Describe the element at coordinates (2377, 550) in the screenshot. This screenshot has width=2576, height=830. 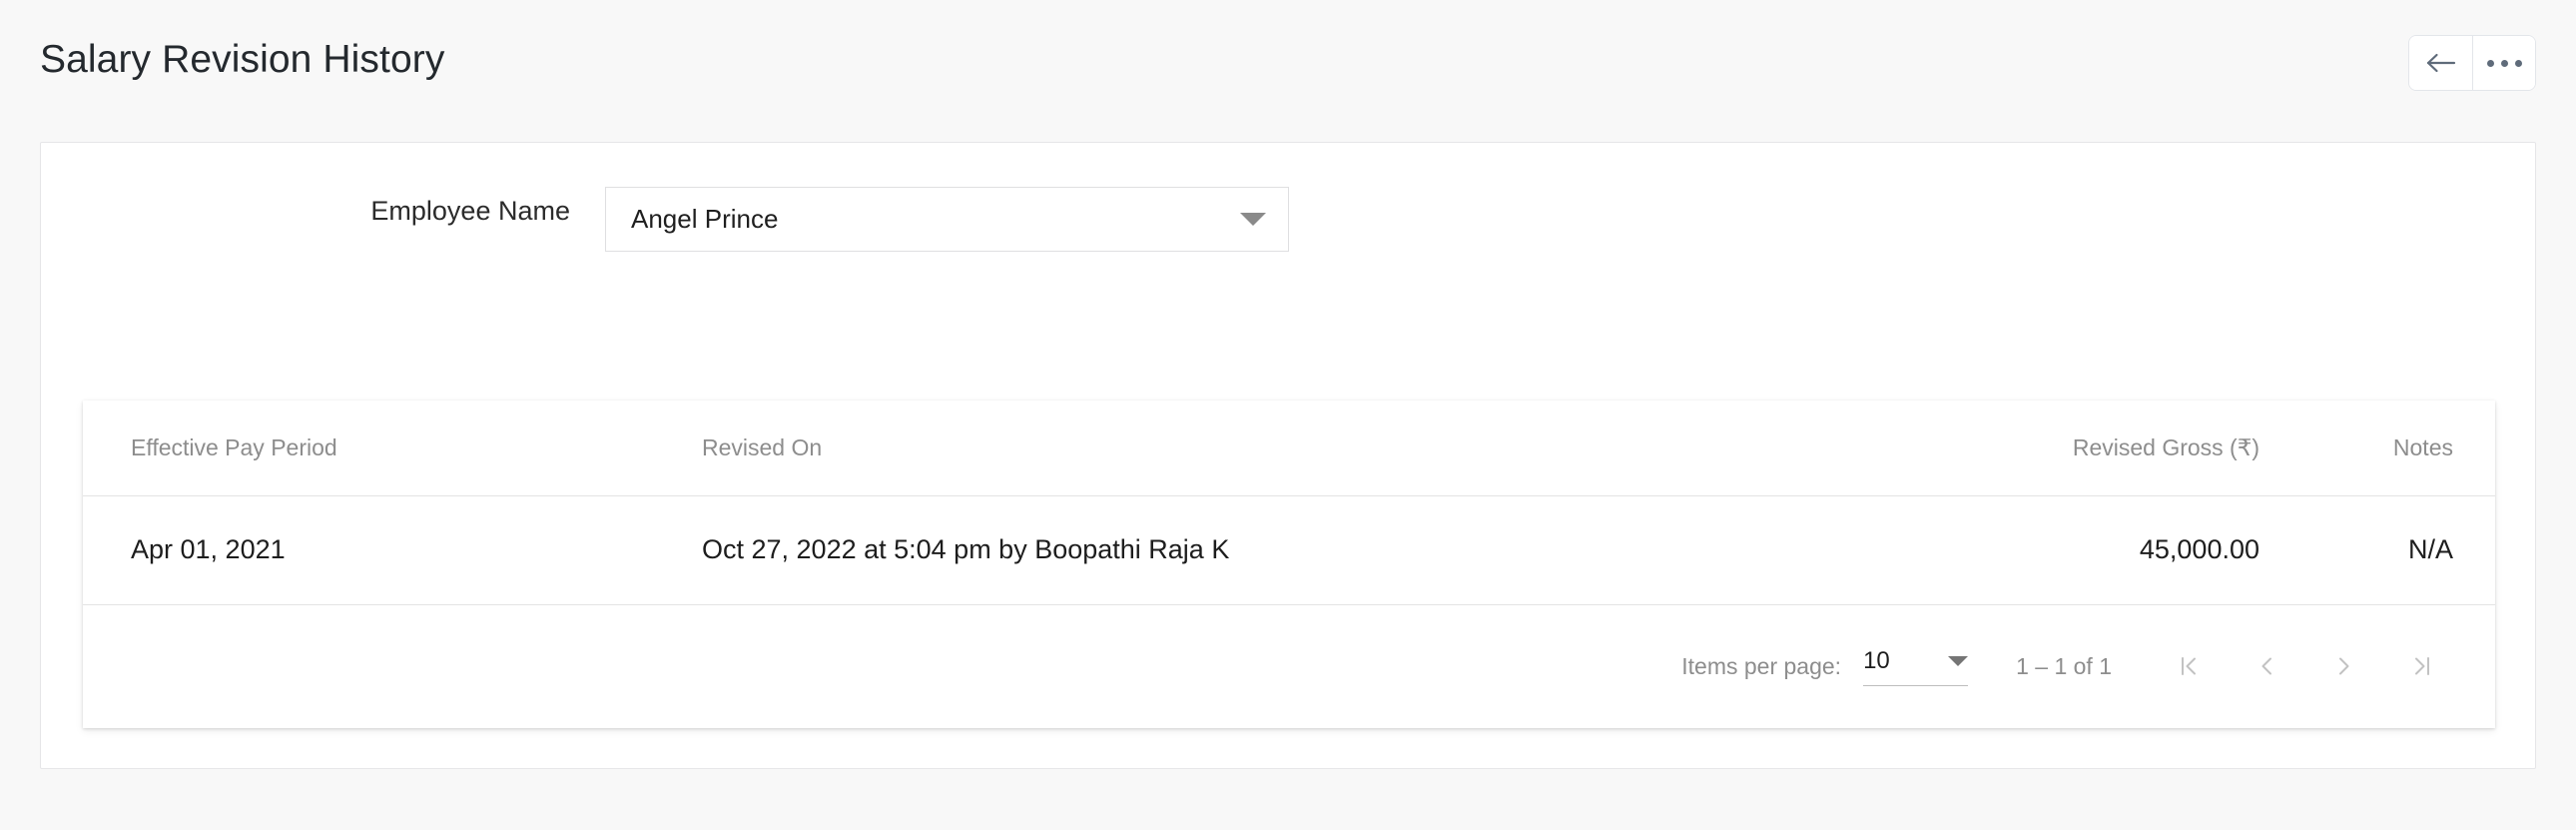
I see `cell-notes: N/A` at that location.